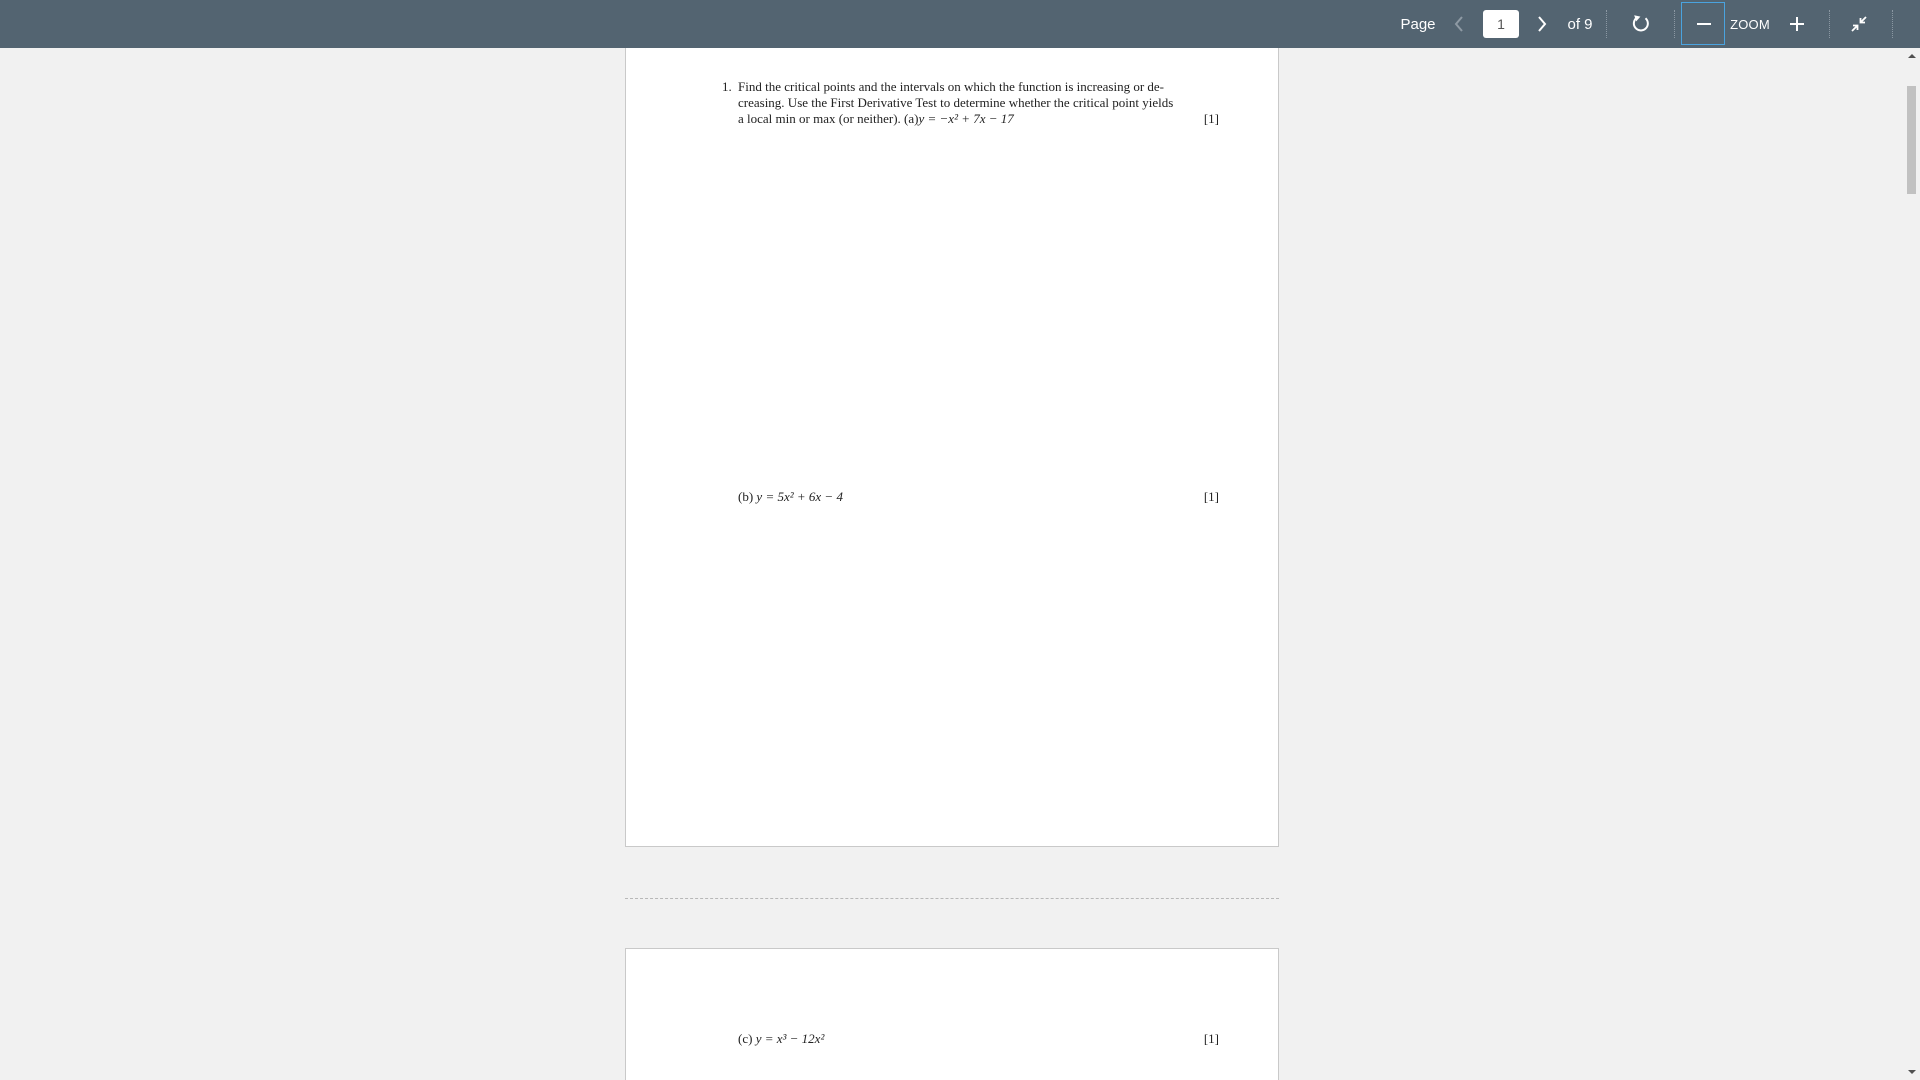 The width and height of the screenshot is (1920, 1080). I want to click on next-page-button, so click(1542, 24).